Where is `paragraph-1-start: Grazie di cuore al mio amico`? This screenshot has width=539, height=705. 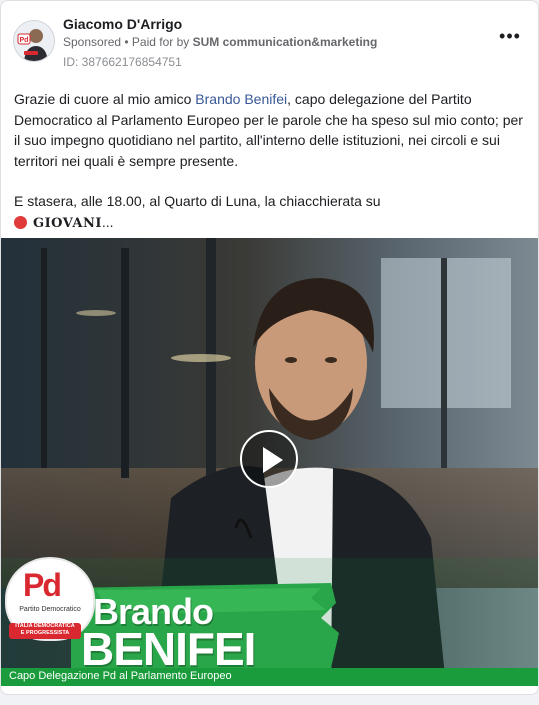 paragraph-1-start: Grazie di cuore al mio amico is located at coordinates (105, 99).